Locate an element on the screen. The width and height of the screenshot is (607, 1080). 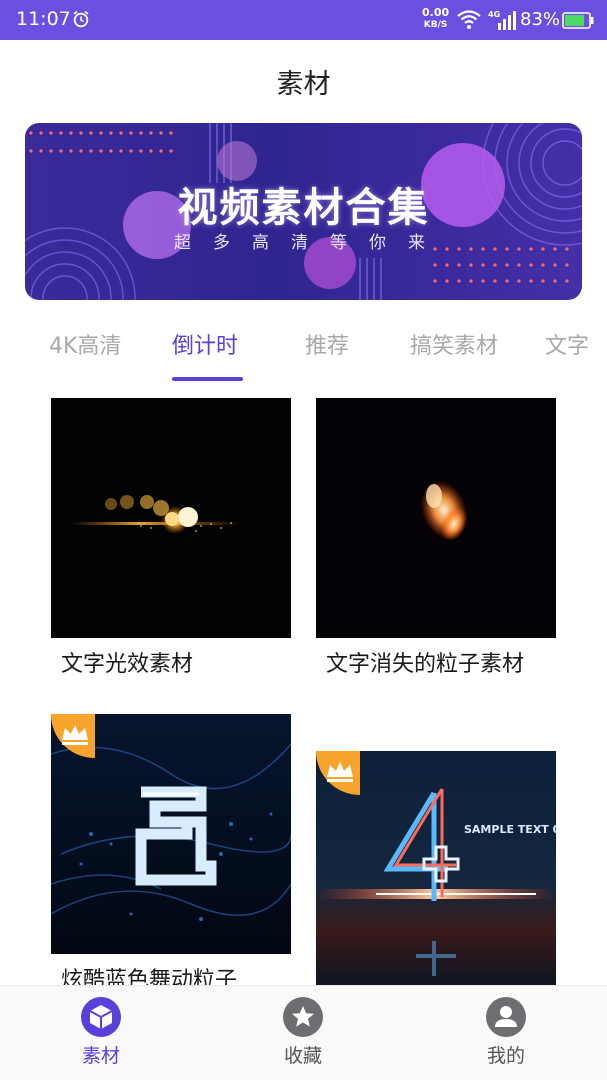
tab-4k: 4K高清 is located at coordinates (85, 344).